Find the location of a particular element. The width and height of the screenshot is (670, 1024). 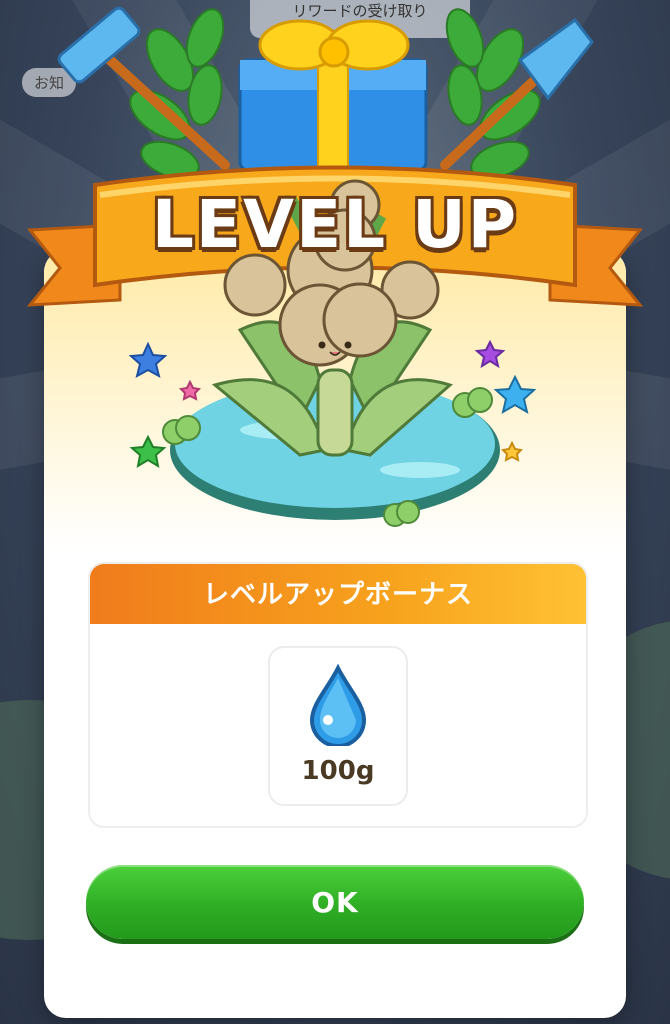

ok-button: OK is located at coordinates (335, 902).